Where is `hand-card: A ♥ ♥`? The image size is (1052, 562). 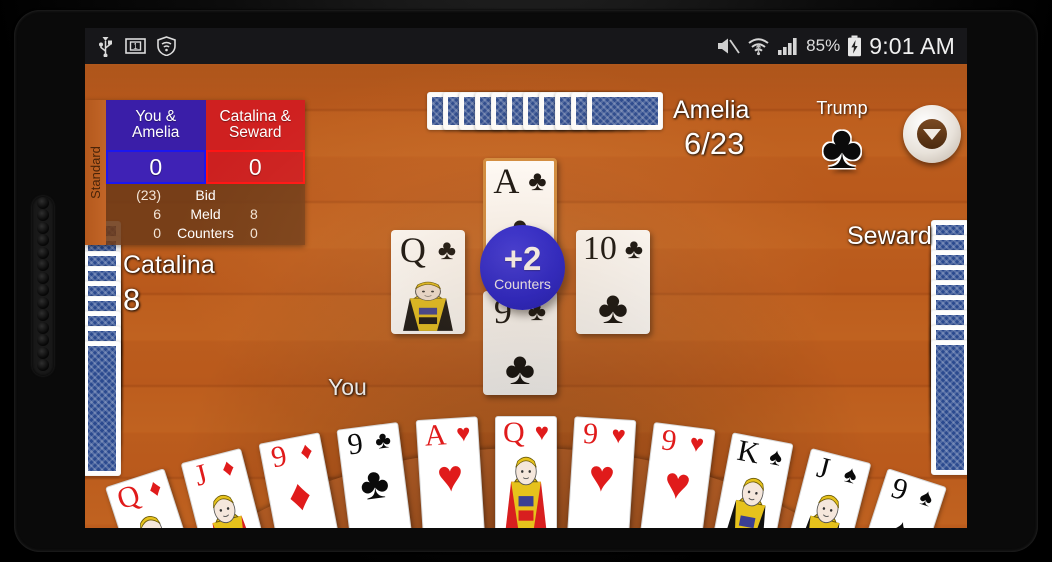 hand-card: A ♥ ♥ is located at coordinates (450, 472).